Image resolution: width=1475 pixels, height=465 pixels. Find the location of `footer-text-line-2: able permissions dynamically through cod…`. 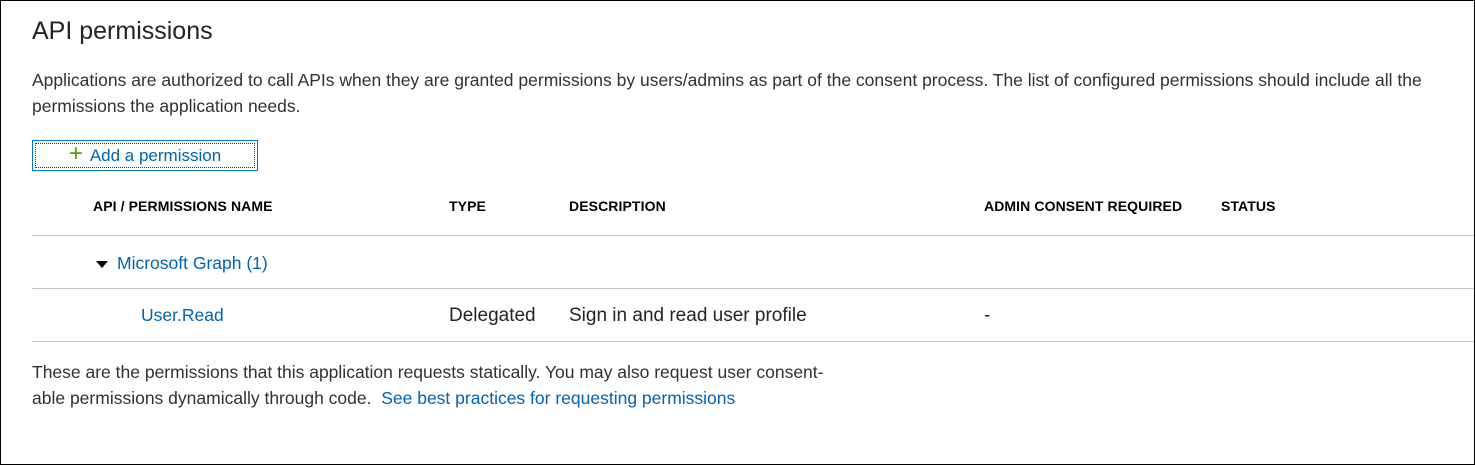

footer-text-line-2: able permissions dynamically through cod… is located at coordinates (482, 398).